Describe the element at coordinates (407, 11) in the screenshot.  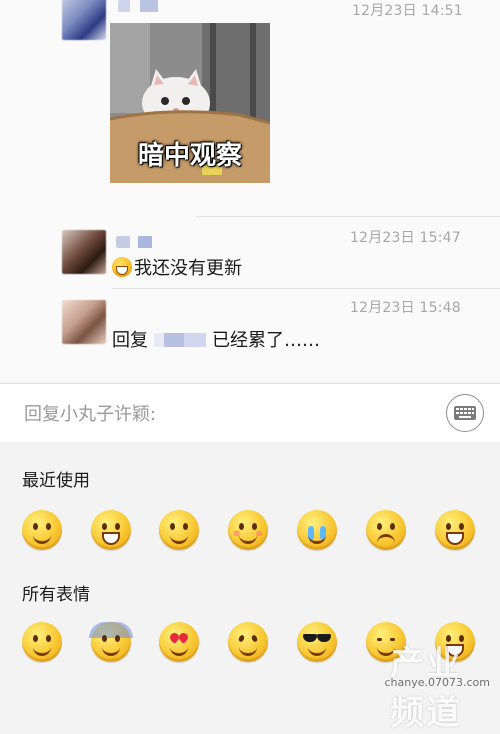
I see `message-timestamp: 12月23日 14:51` at that location.